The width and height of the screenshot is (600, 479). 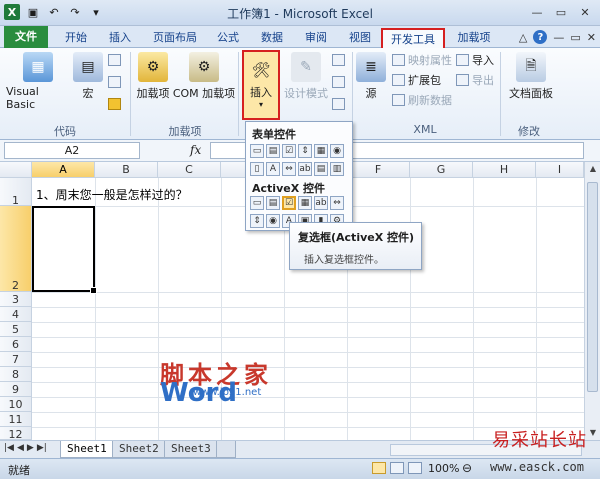 What do you see at coordinates (257, 151) in the screenshot?
I see `button-control-icon: ▭` at bounding box center [257, 151].